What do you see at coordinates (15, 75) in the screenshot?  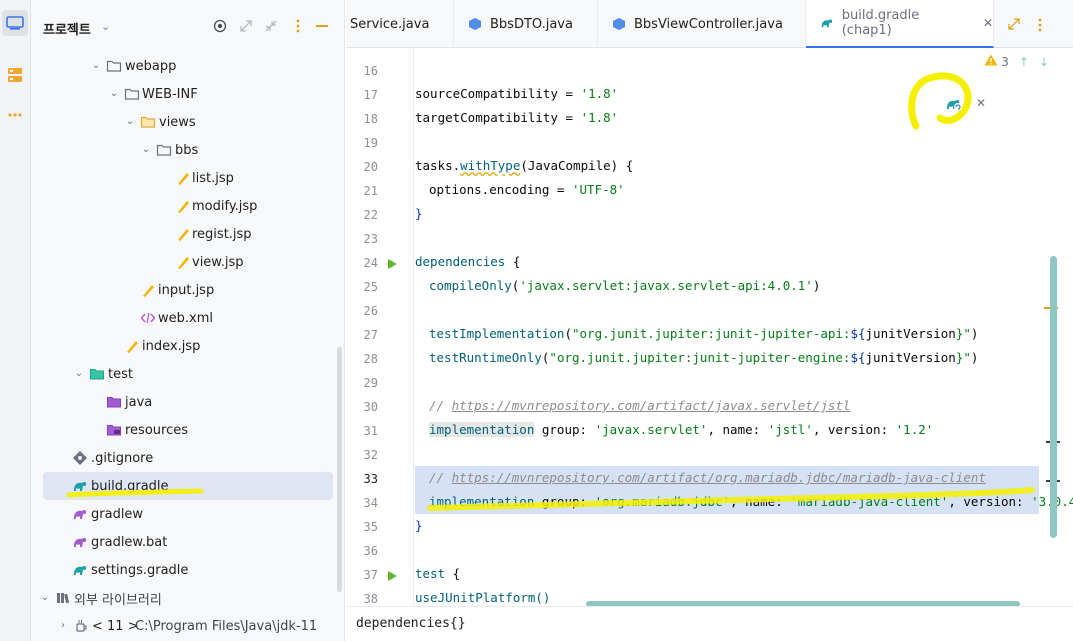 I see `structure-tool-icon` at bounding box center [15, 75].